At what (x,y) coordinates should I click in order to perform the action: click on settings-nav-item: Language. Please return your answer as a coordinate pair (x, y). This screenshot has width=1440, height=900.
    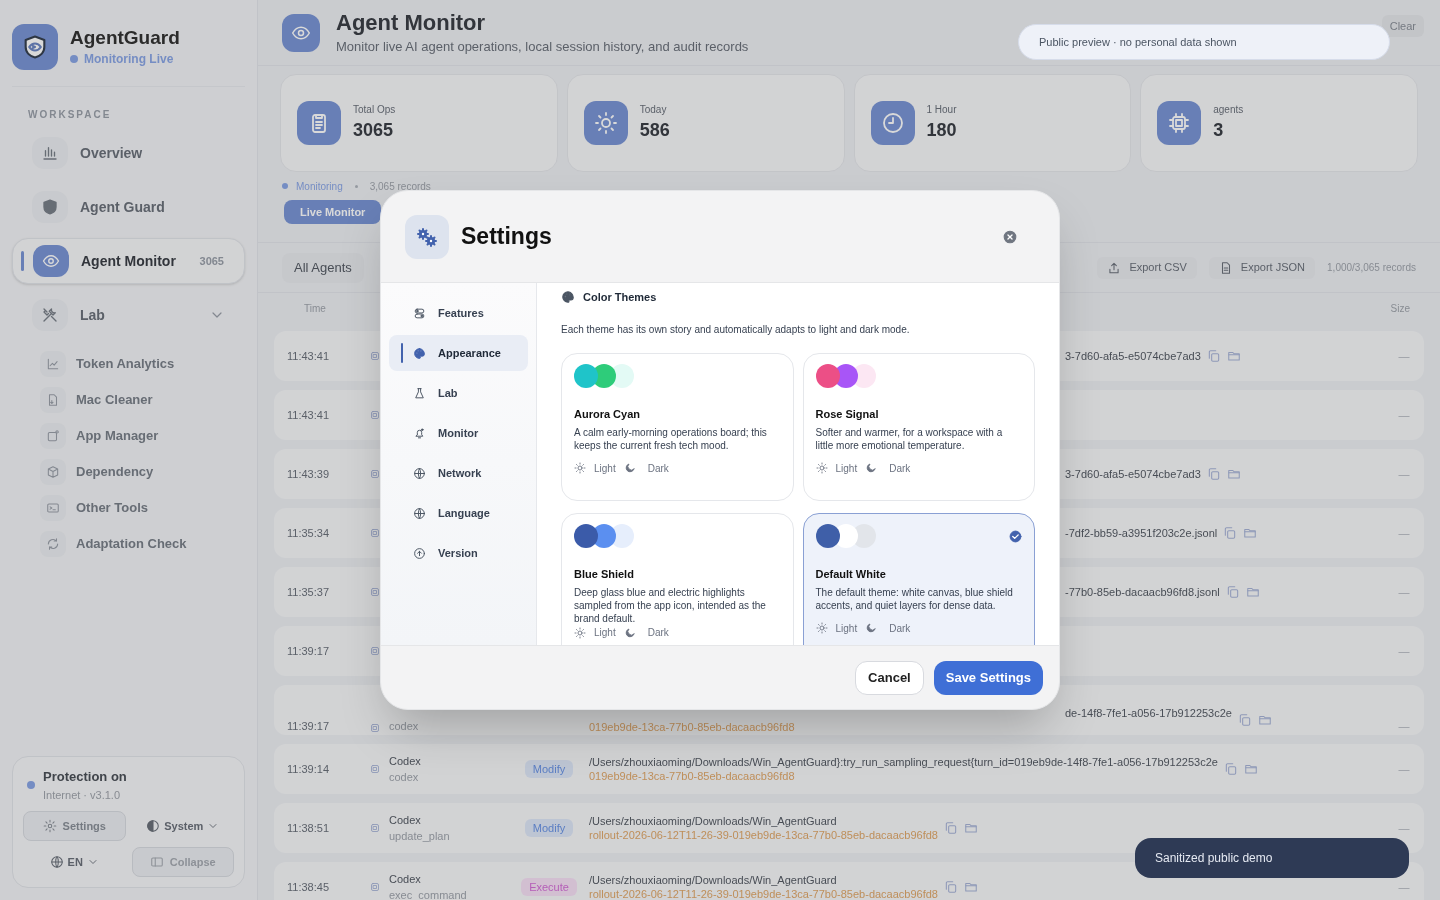
    Looking at the image, I should click on (458, 513).